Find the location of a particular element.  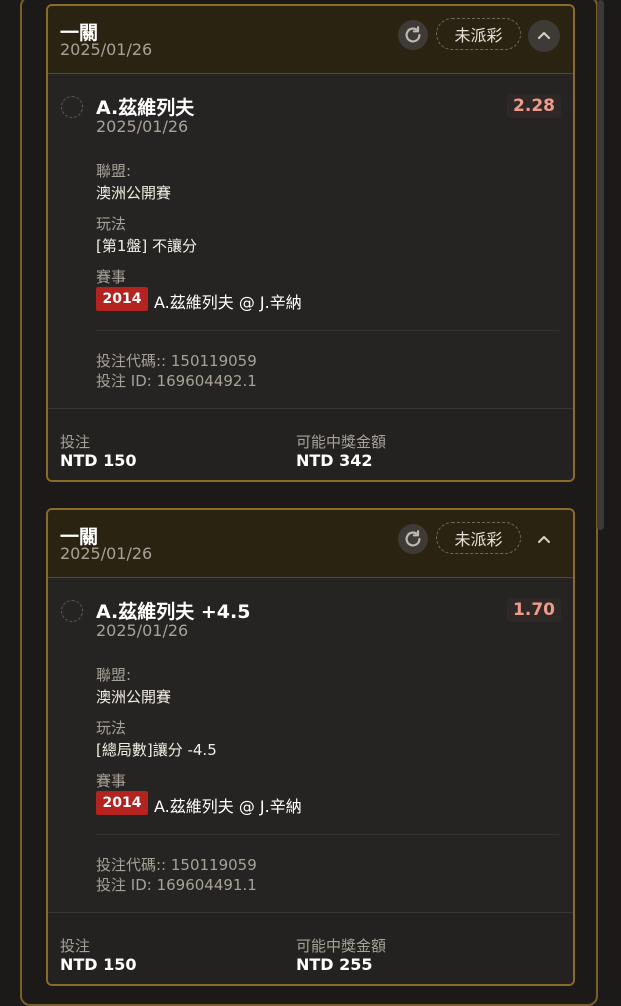

selection-name: A.茲維列夫 +4.5 is located at coordinates (173, 612).